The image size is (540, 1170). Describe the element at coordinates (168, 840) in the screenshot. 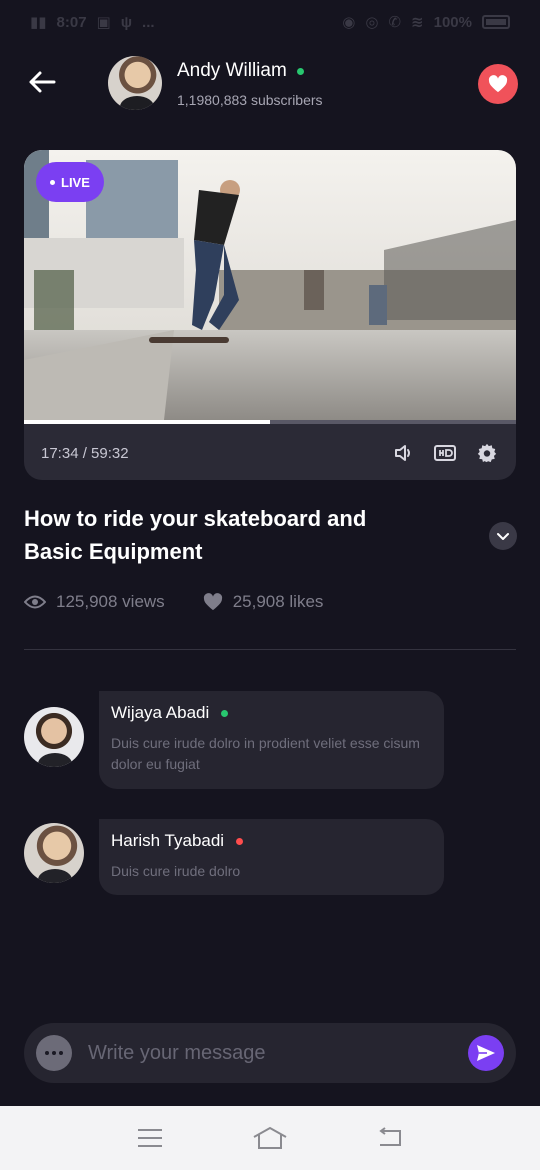

I see `comment-author-name: Harish Tyabadi` at that location.